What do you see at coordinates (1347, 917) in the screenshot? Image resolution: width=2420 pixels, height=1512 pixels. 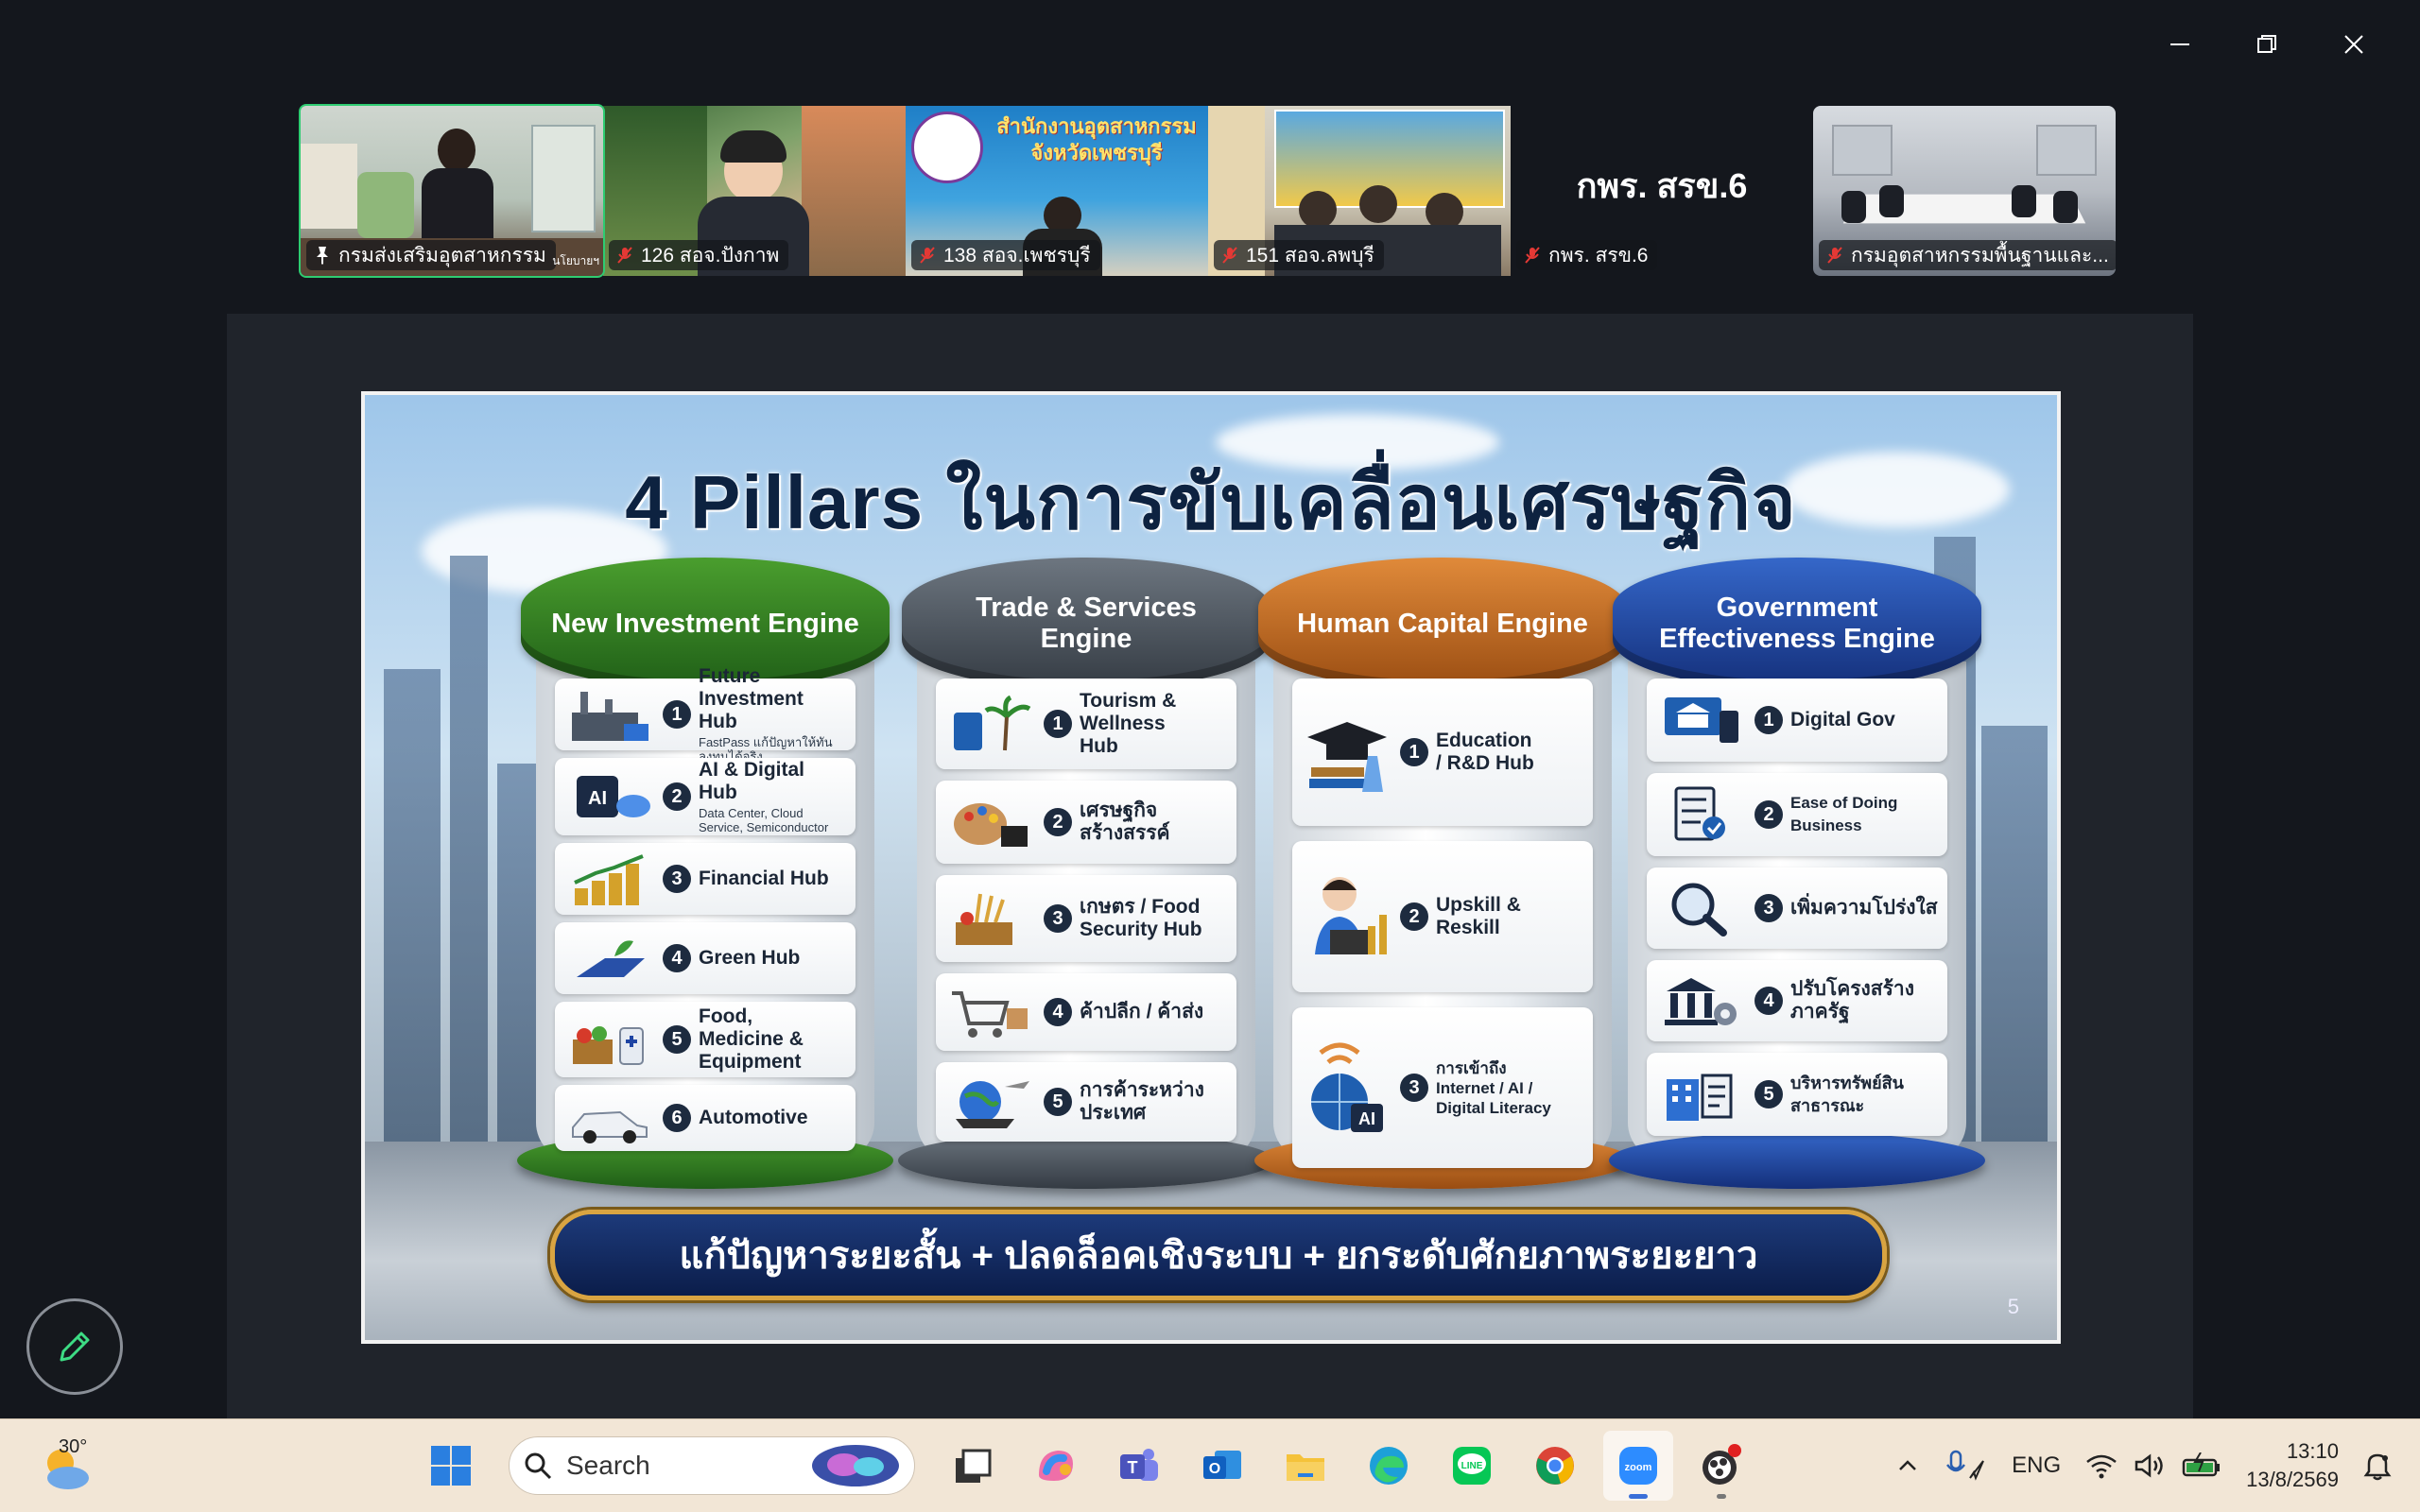 I see `student-laptop-icon` at bounding box center [1347, 917].